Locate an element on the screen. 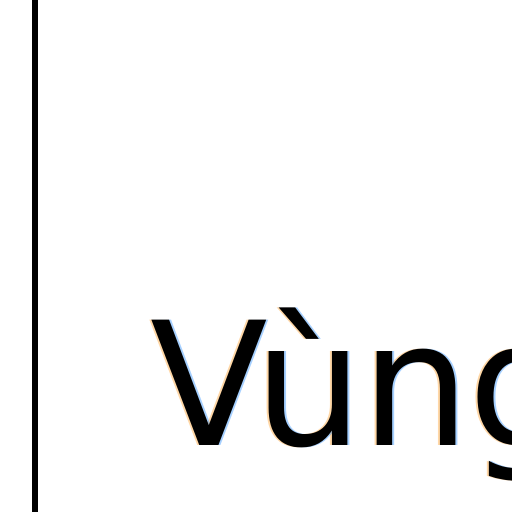 Image resolution: width=512 pixels, height=512 pixels. cell-left-border is located at coordinates (35, 256).